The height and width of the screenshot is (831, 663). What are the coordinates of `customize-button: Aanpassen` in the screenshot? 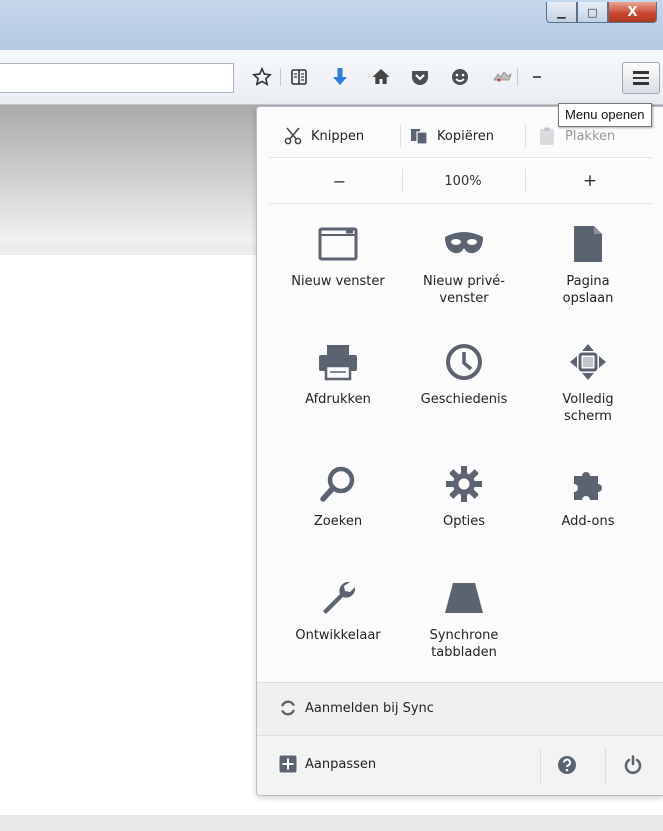 It's located at (327, 764).